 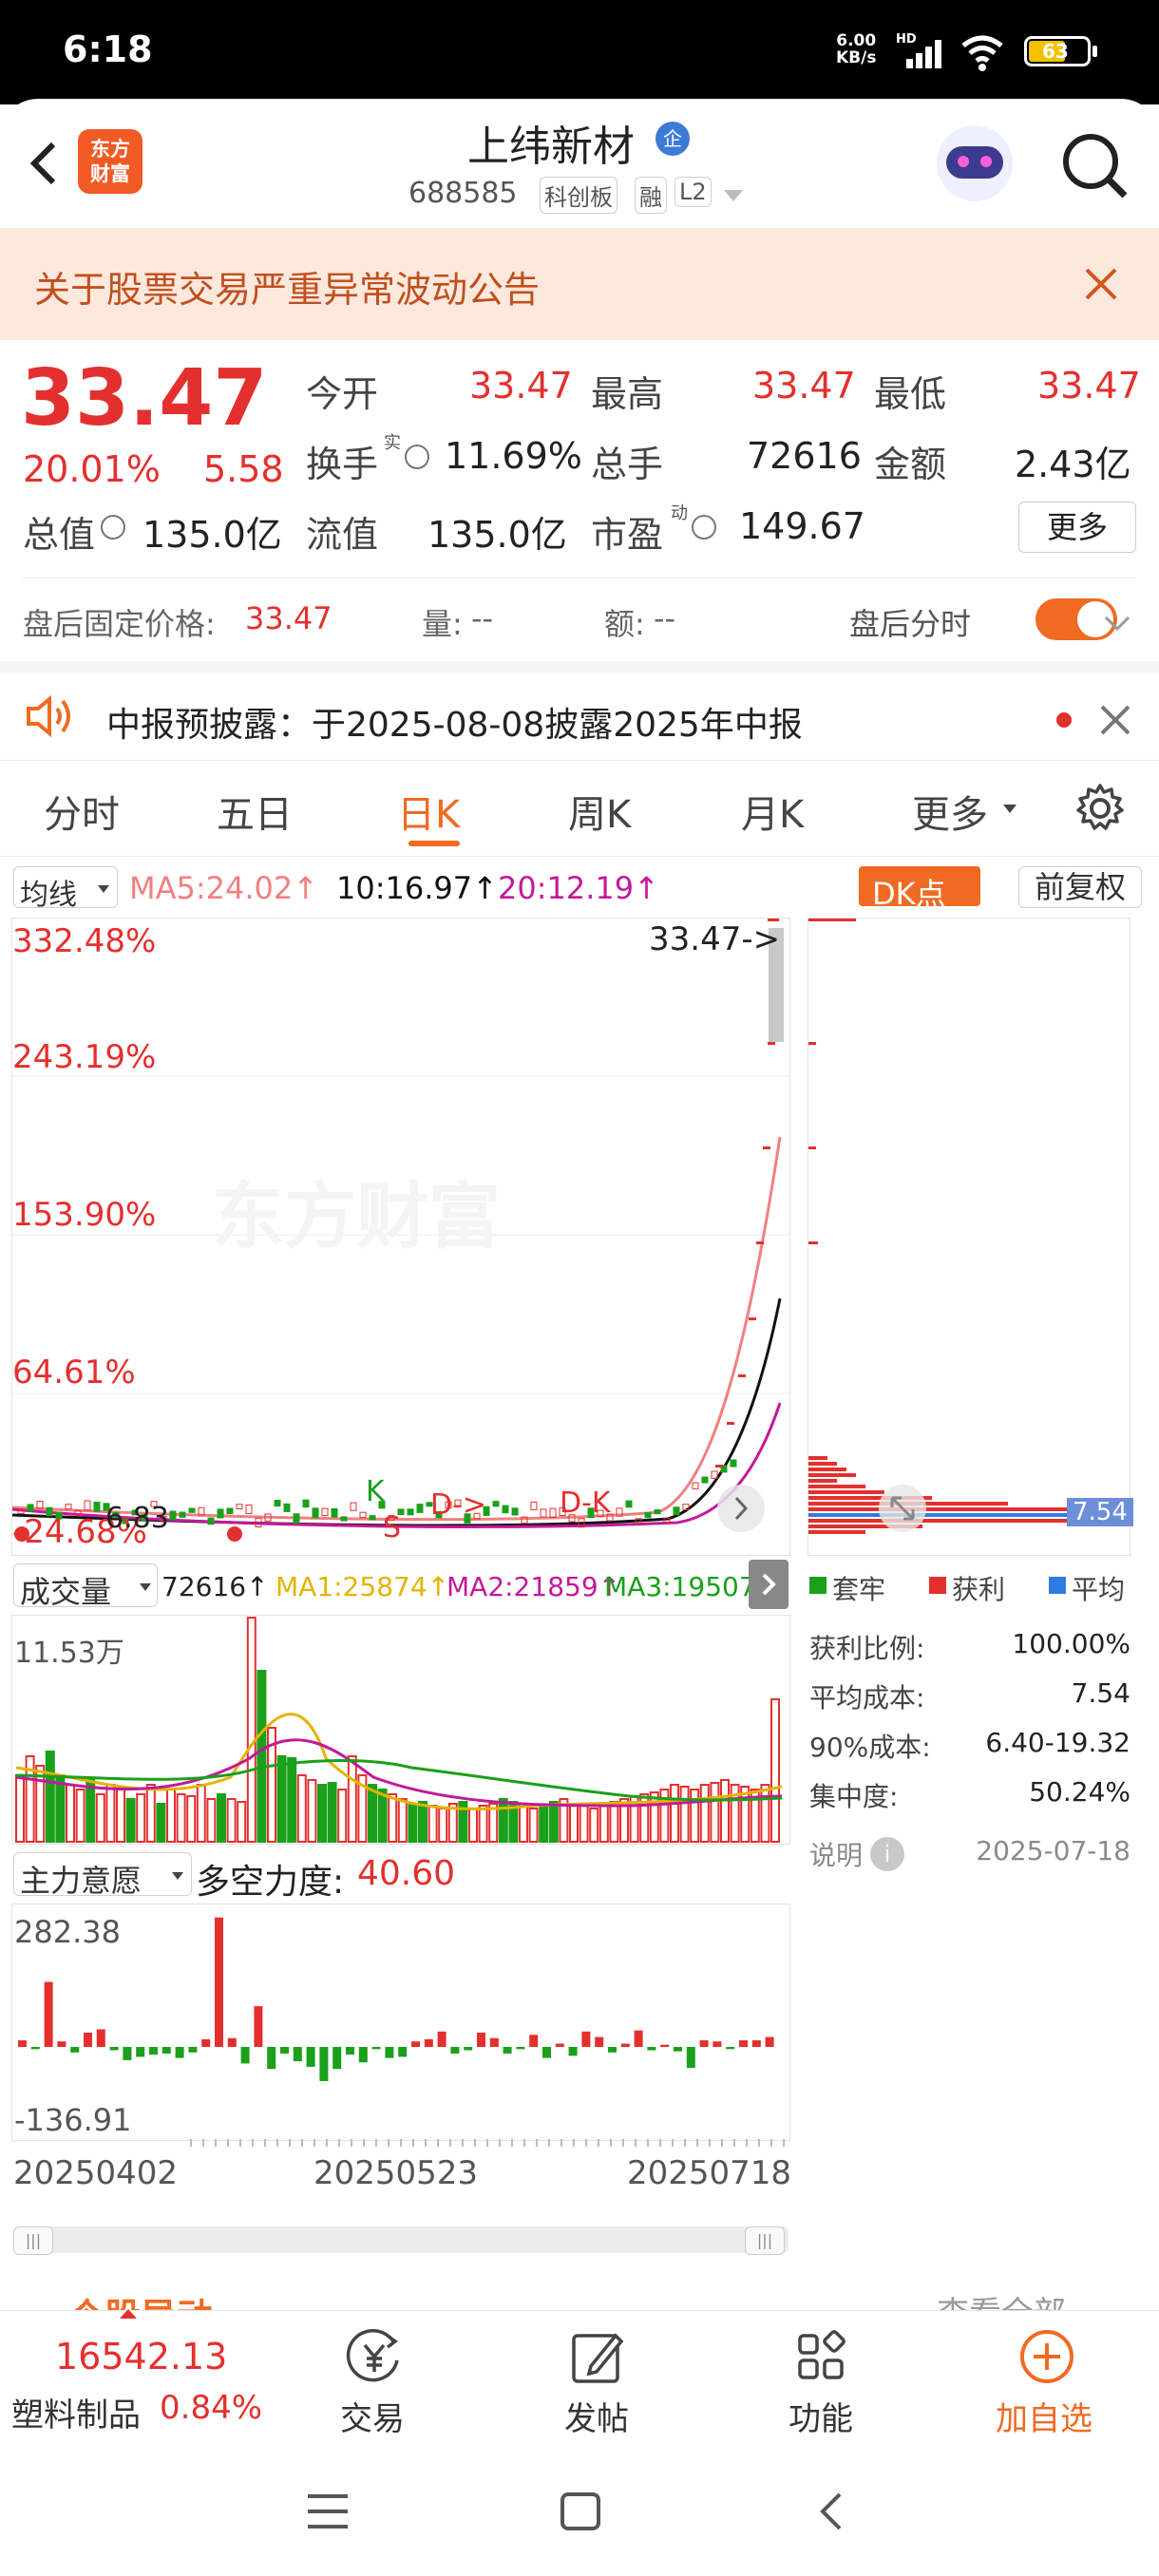 I want to click on chip-stat-label: 90%成本:, so click(x=870, y=1747).